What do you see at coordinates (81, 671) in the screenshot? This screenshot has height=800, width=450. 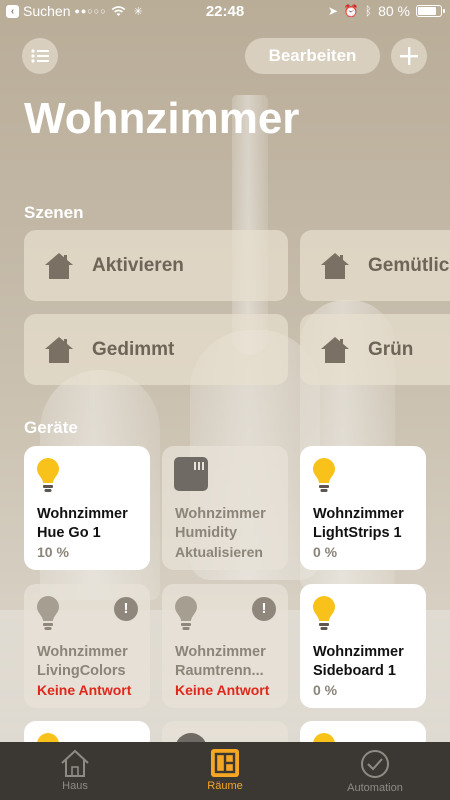 I see `device-name-line2: LivingColors` at bounding box center [81, 671].